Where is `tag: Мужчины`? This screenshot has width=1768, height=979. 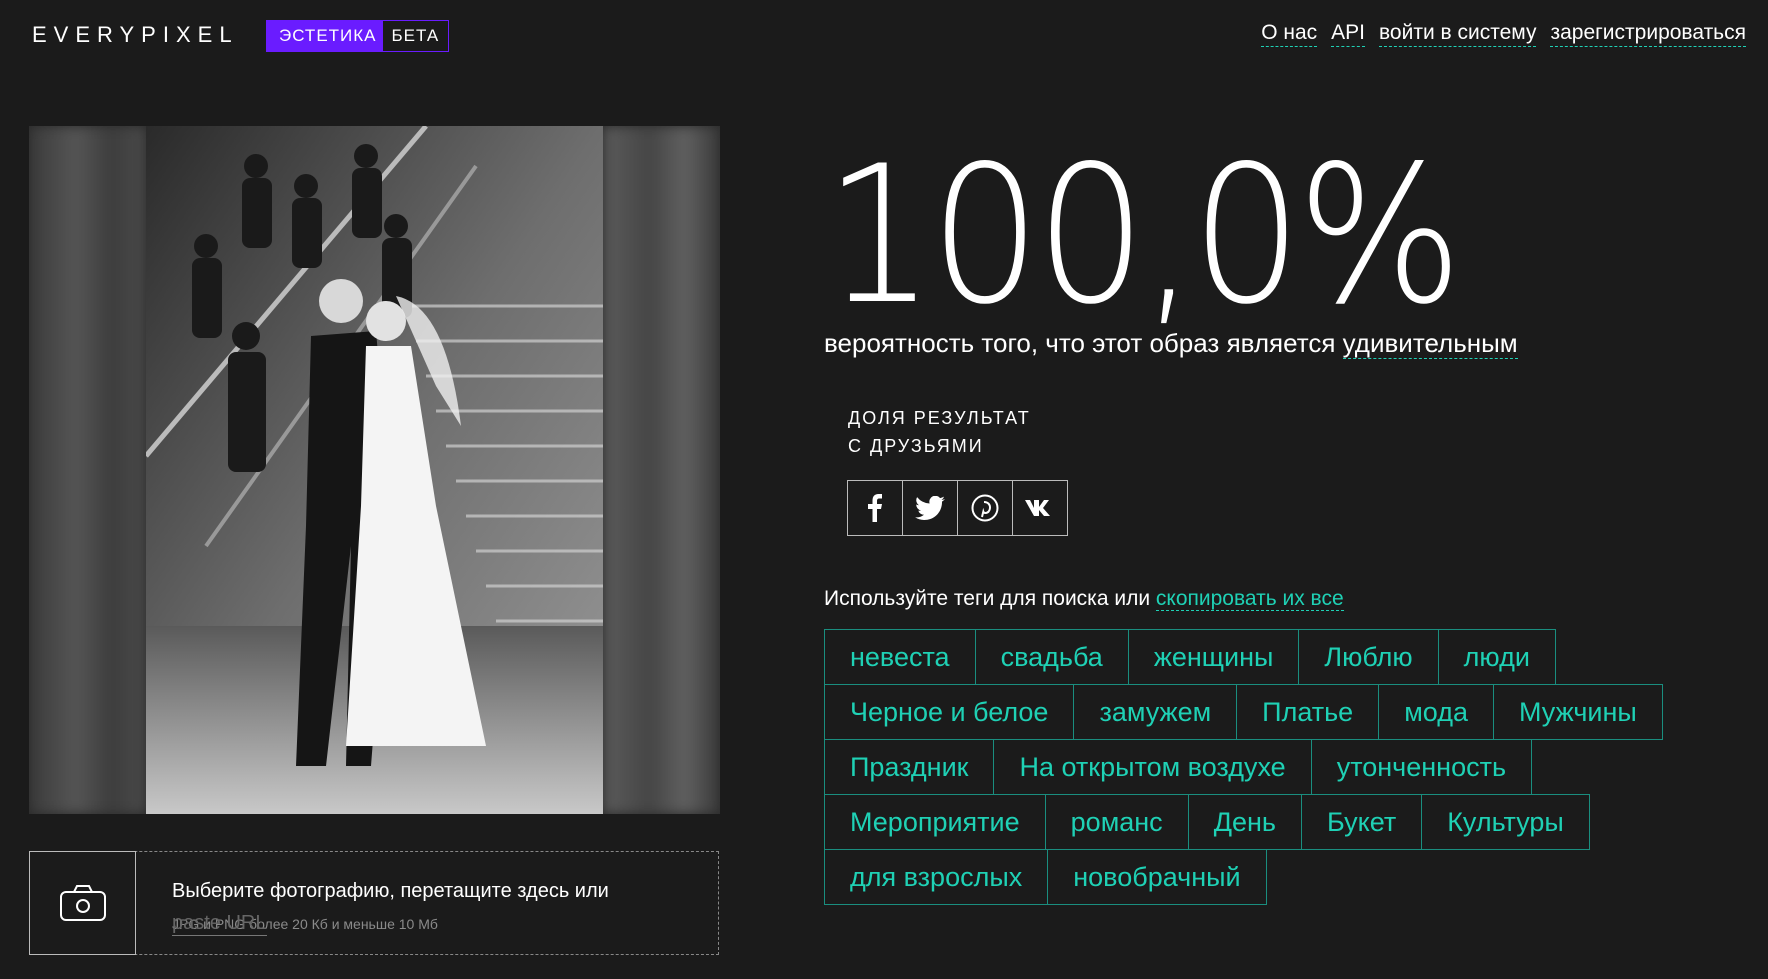 tag: Мужчины is located at coordinates (1577, 712).